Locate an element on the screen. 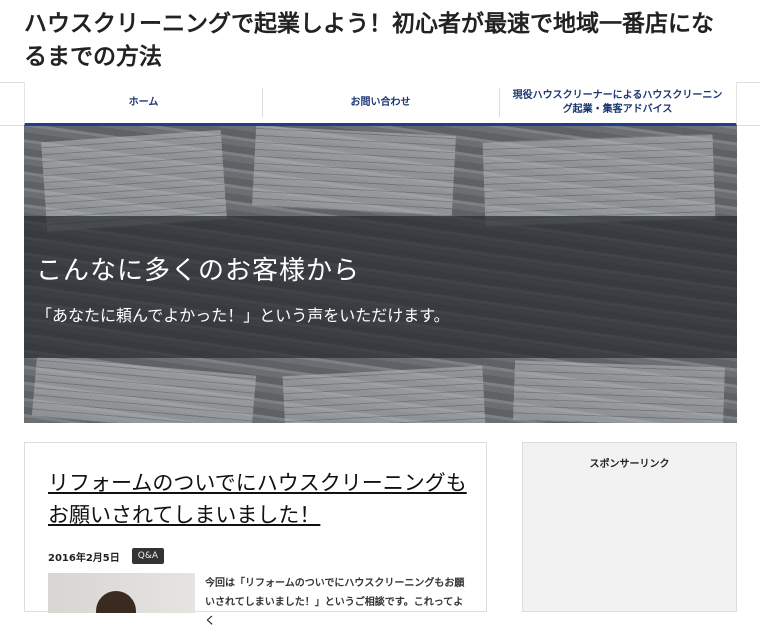  nav-item-advice-label: 現役ハウスクリーナーによるハウスクリーニング起業・集客アドバイス is located at coordinates (617, 102).